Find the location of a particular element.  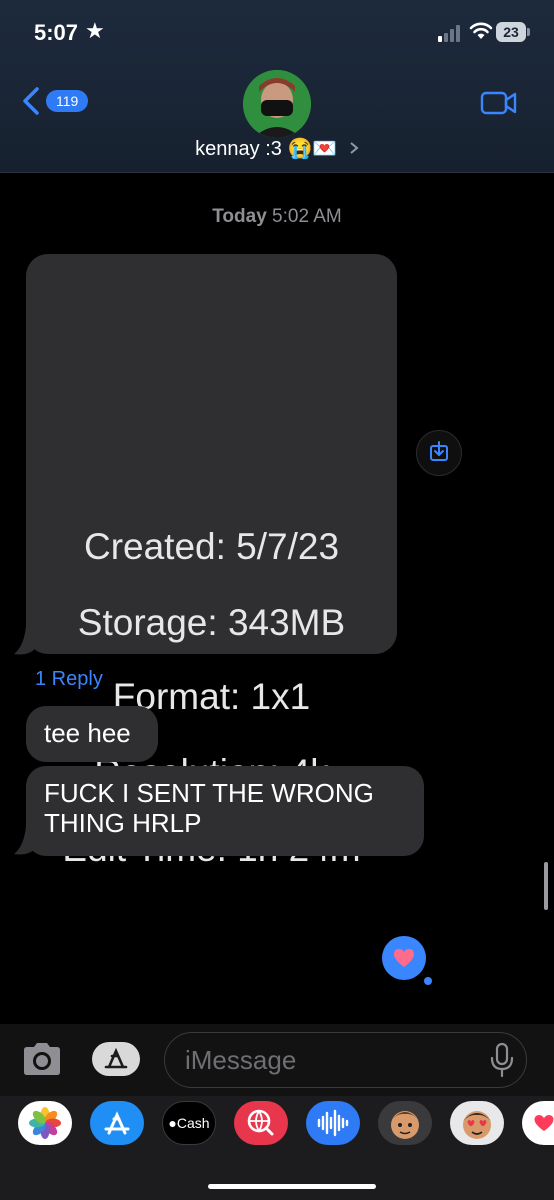

heart-icon is located at coordinates (404, 958).